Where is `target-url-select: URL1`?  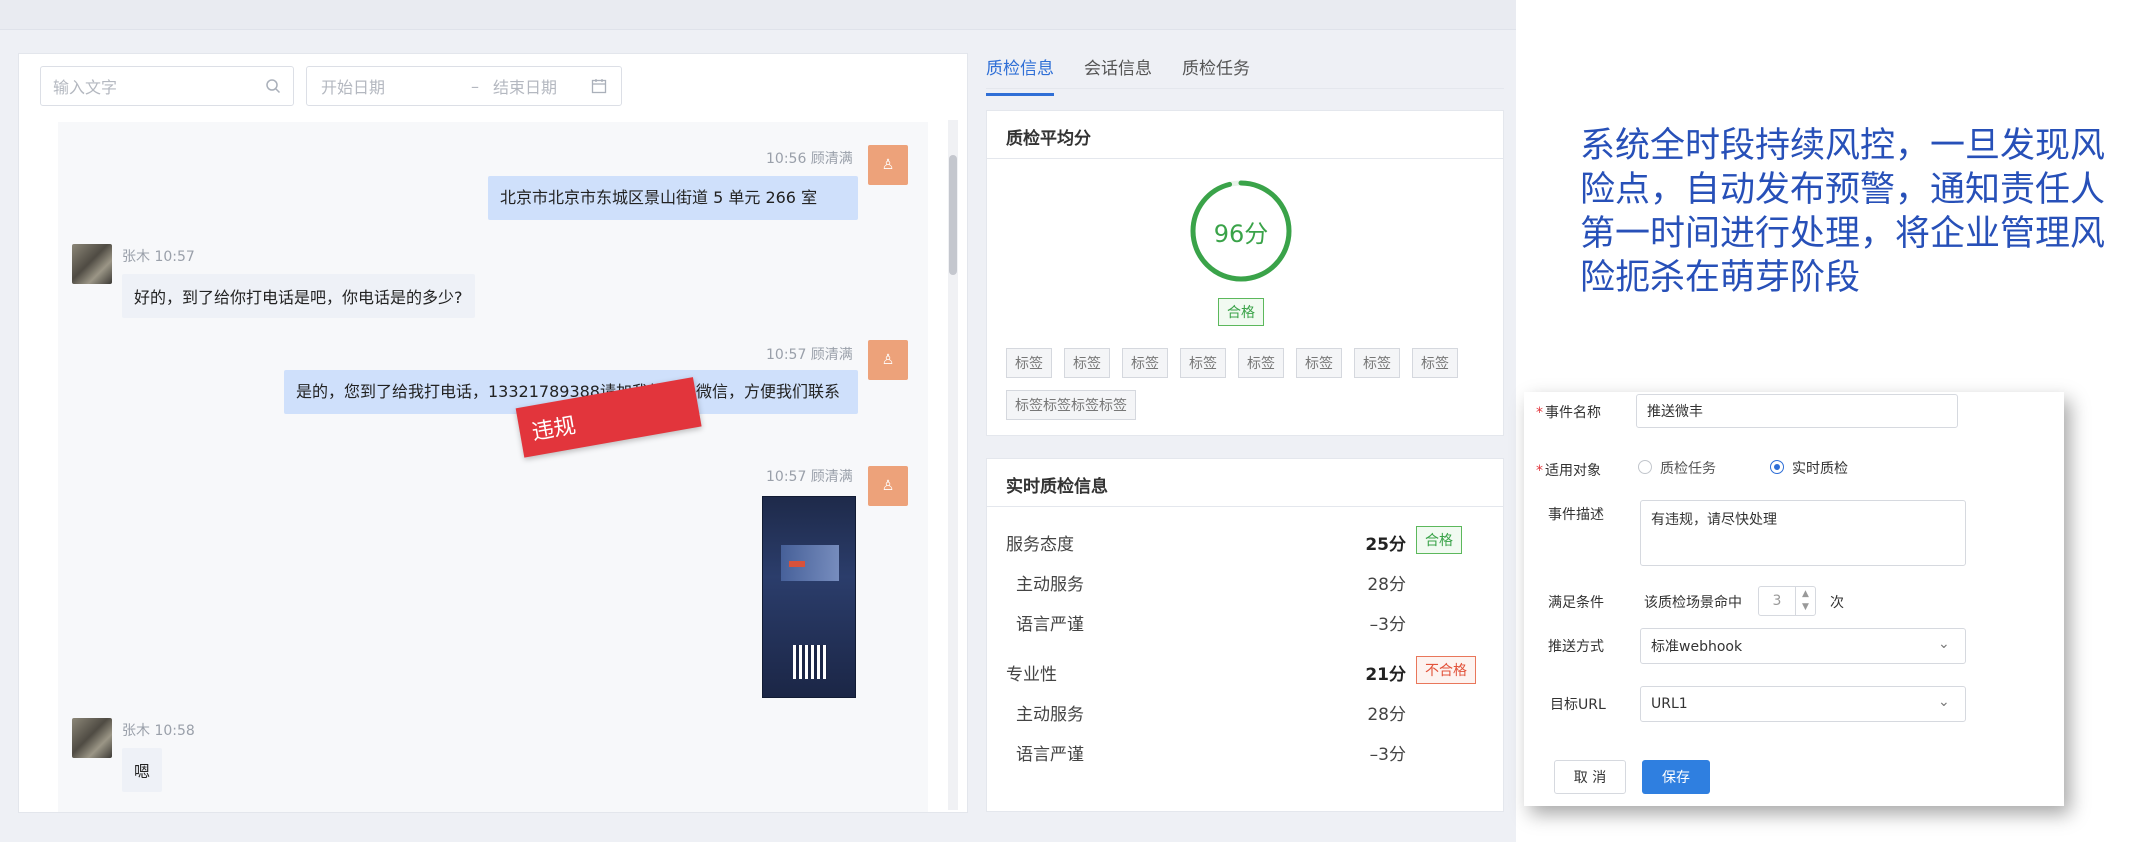 target-url-select: URL1 is located at coordinates (1803, 704).